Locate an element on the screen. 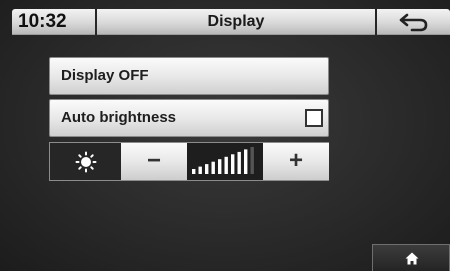 This screenshot has height=271, width=450. auto-brightness-label: Auto brightness is located at coordinates (118, 117).